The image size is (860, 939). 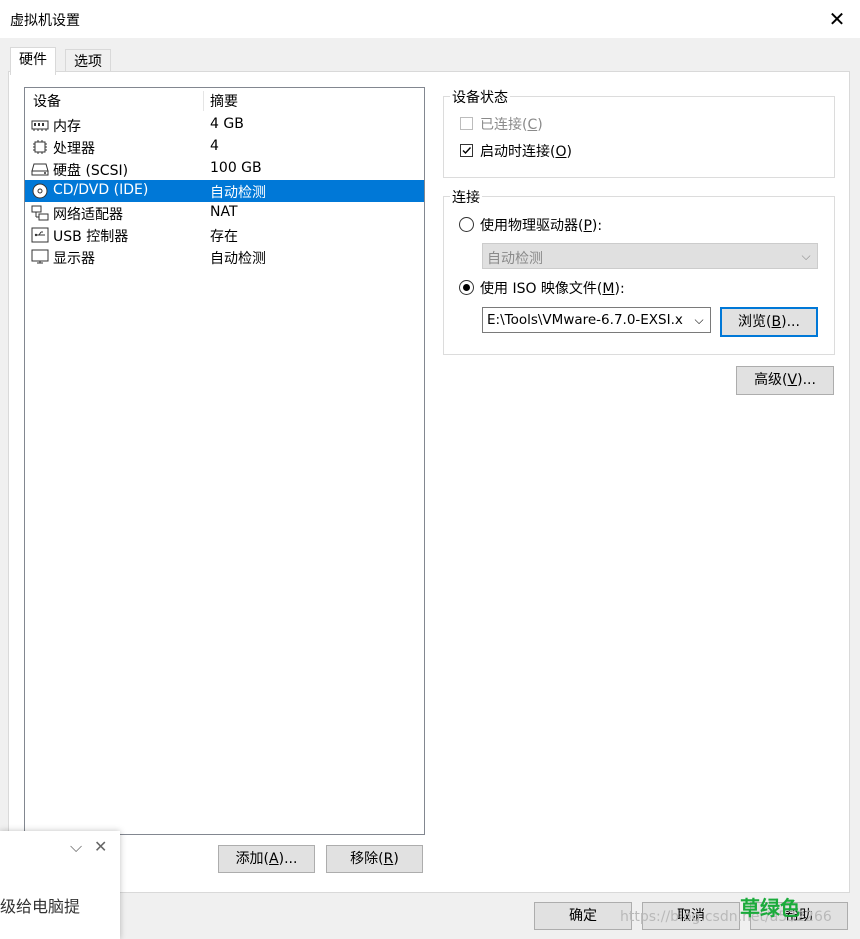 I want to click on physical-drive-radio, so click(x=466, y=224).